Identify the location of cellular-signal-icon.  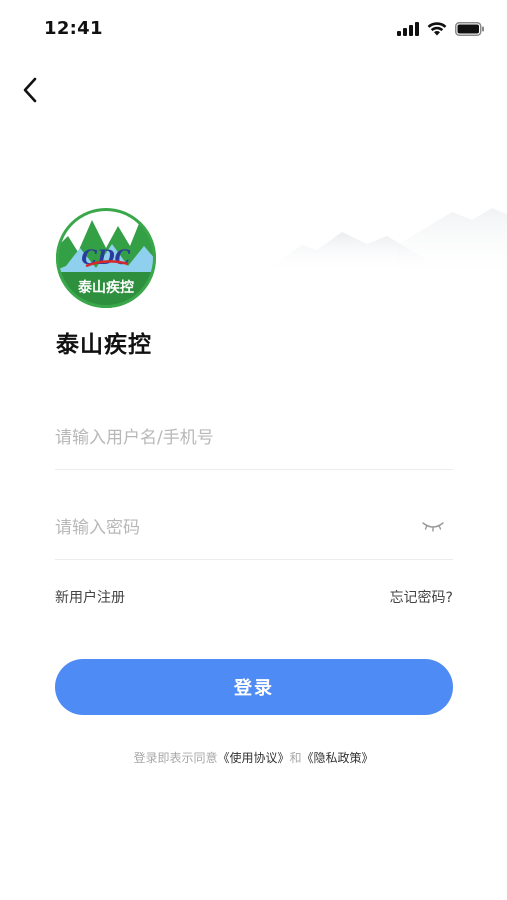
(408, 29).